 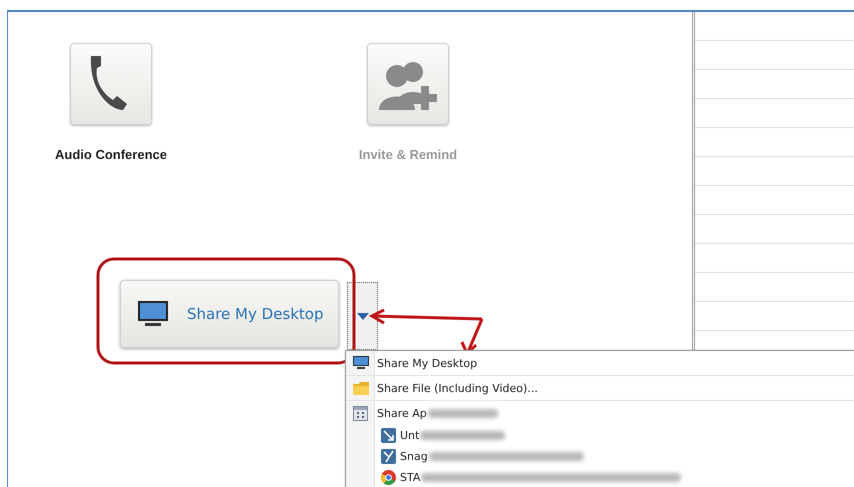 I want to click on action-label: Invite & Remind, so click(x=408, y=154).